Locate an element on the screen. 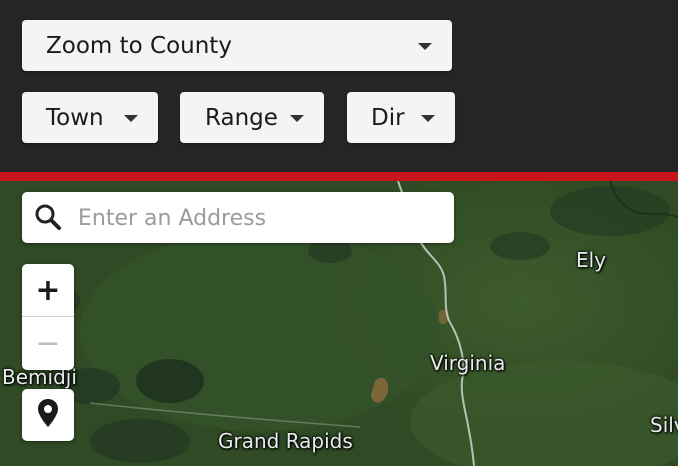 Image resolution: width=678 pixels, height=466 pixels. address-search-box is located at coordinates (238, 217).